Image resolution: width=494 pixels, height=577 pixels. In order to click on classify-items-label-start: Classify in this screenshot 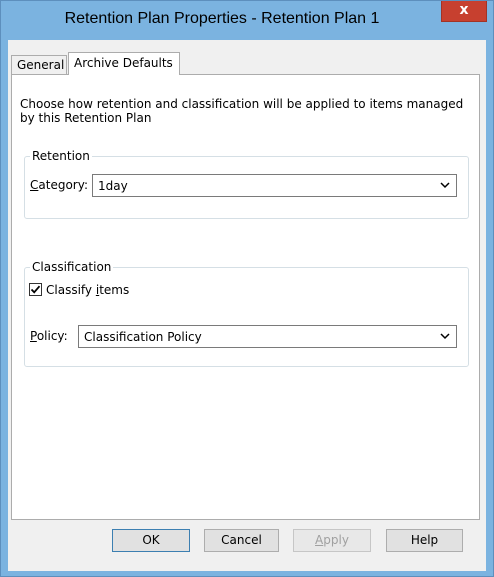, I will do `click(71, 290)`.